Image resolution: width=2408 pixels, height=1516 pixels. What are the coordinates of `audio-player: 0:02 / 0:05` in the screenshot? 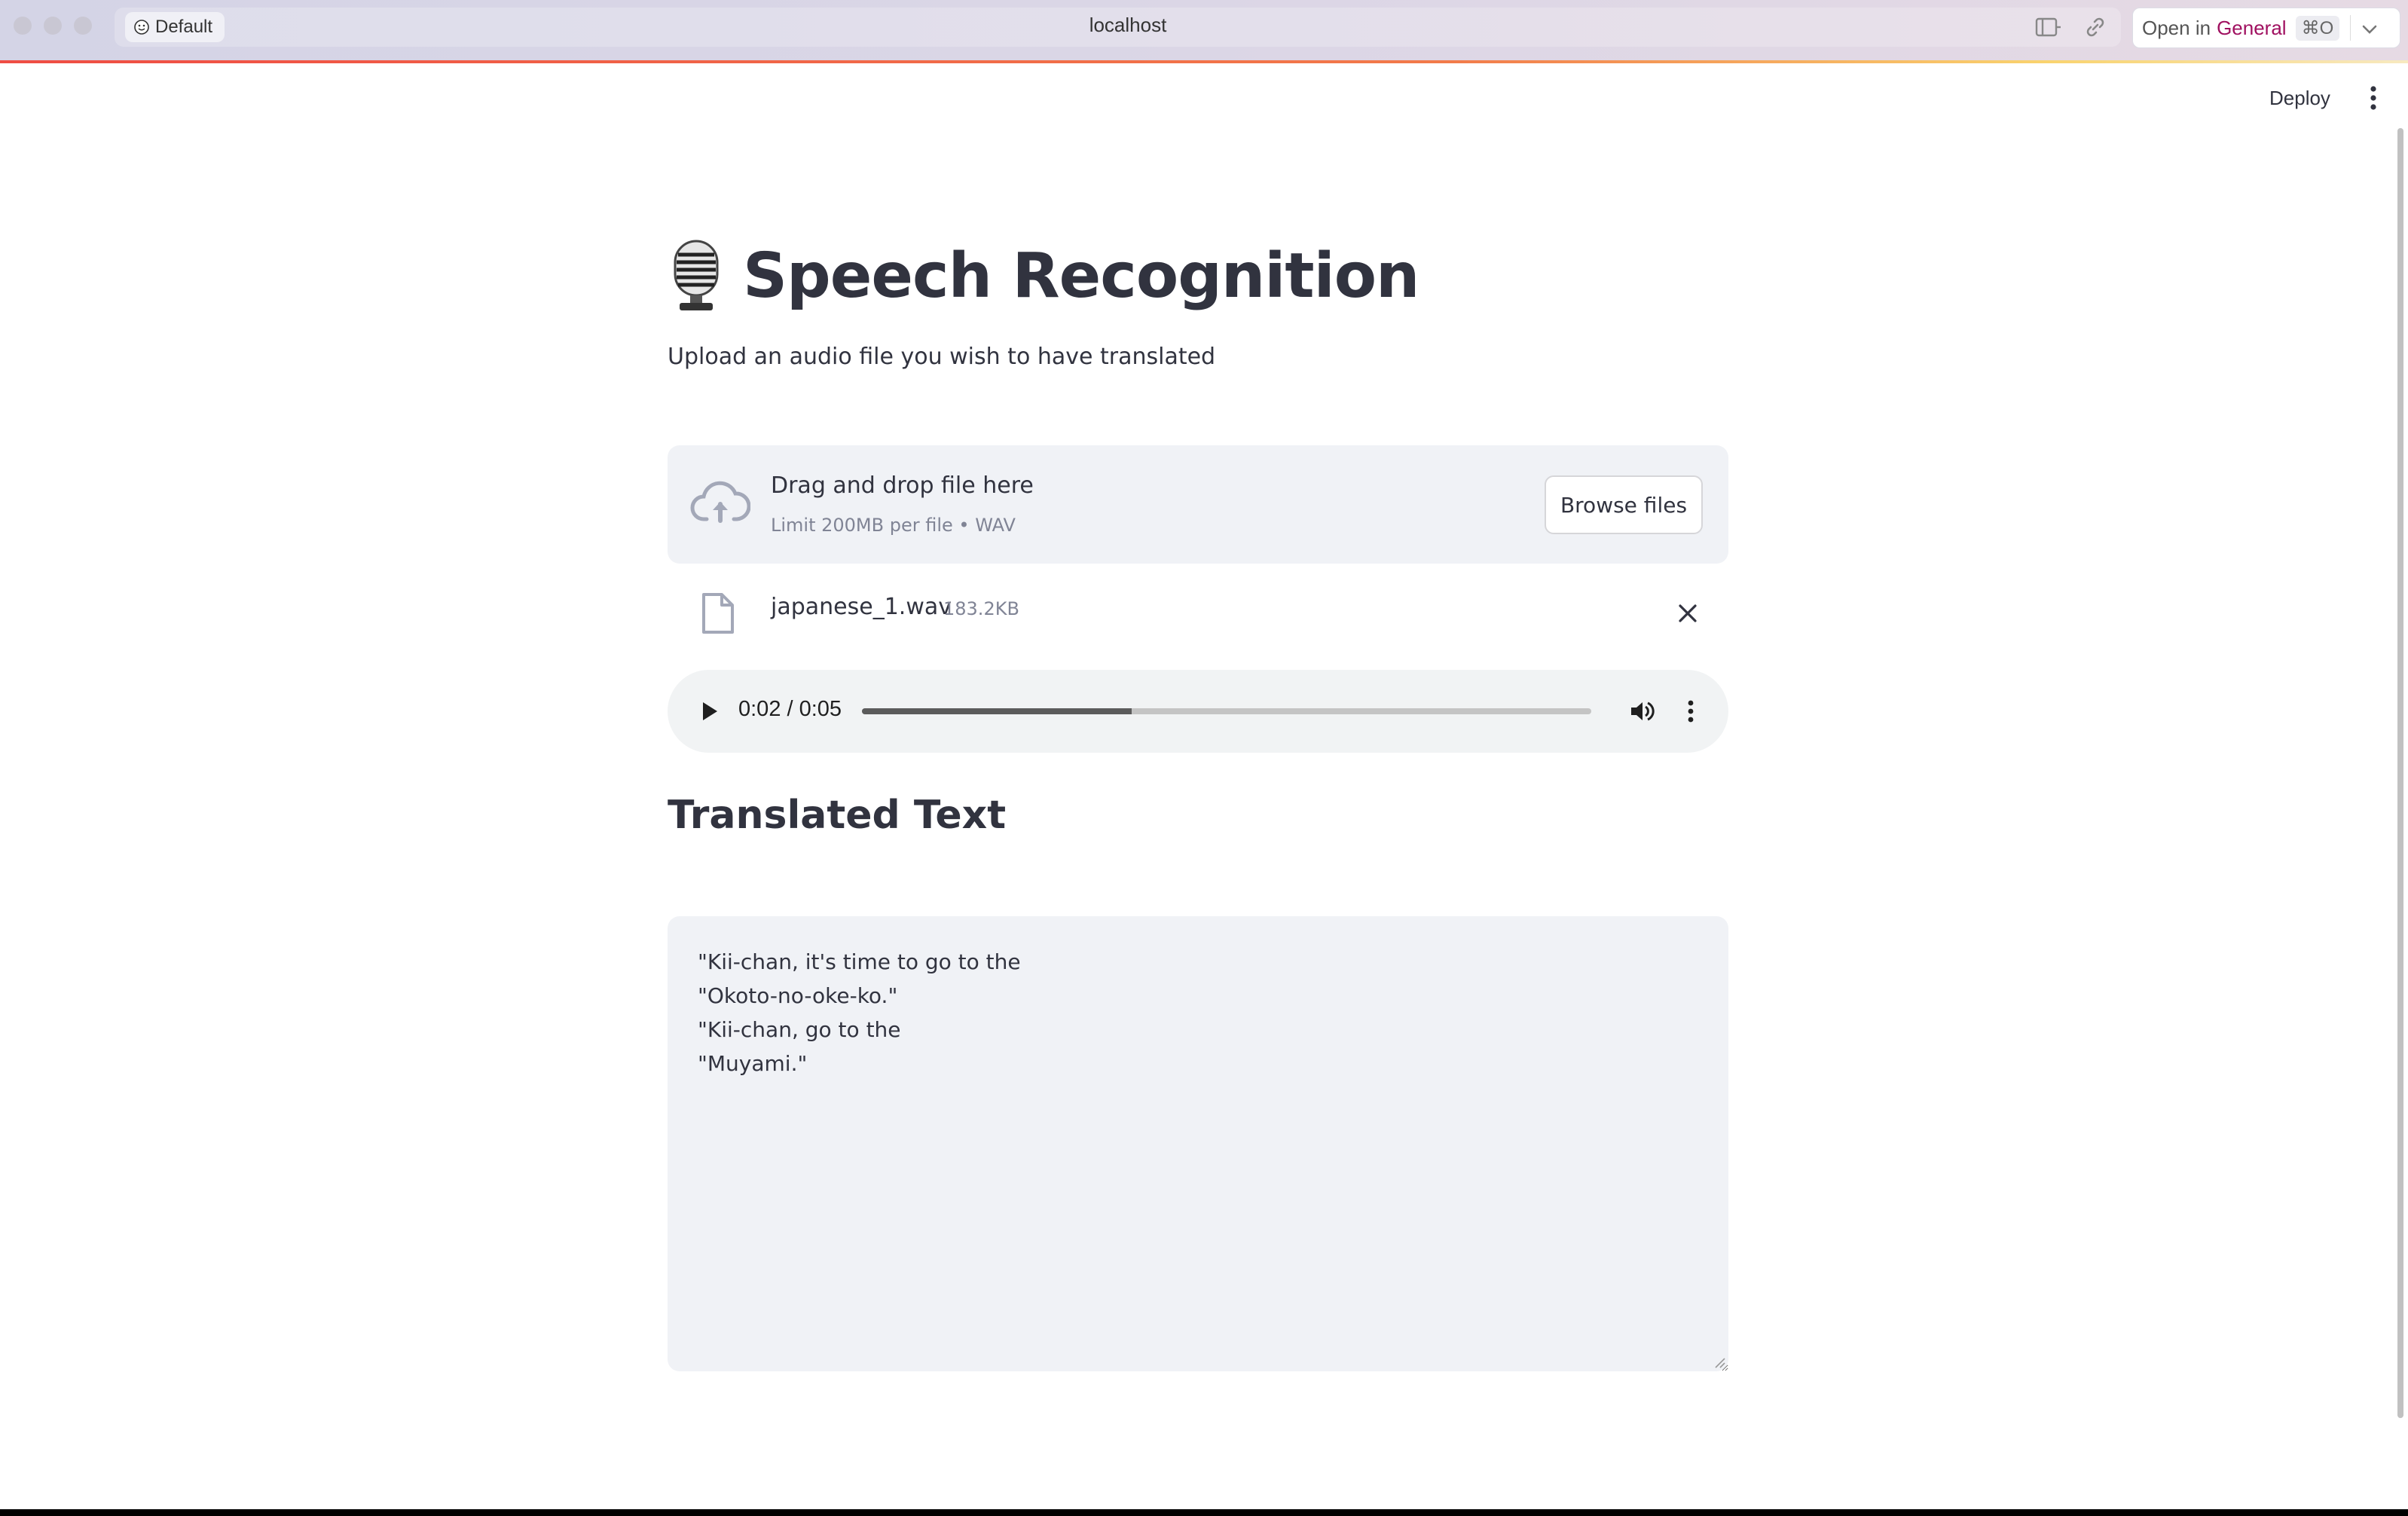 It's located at (1198, 711).